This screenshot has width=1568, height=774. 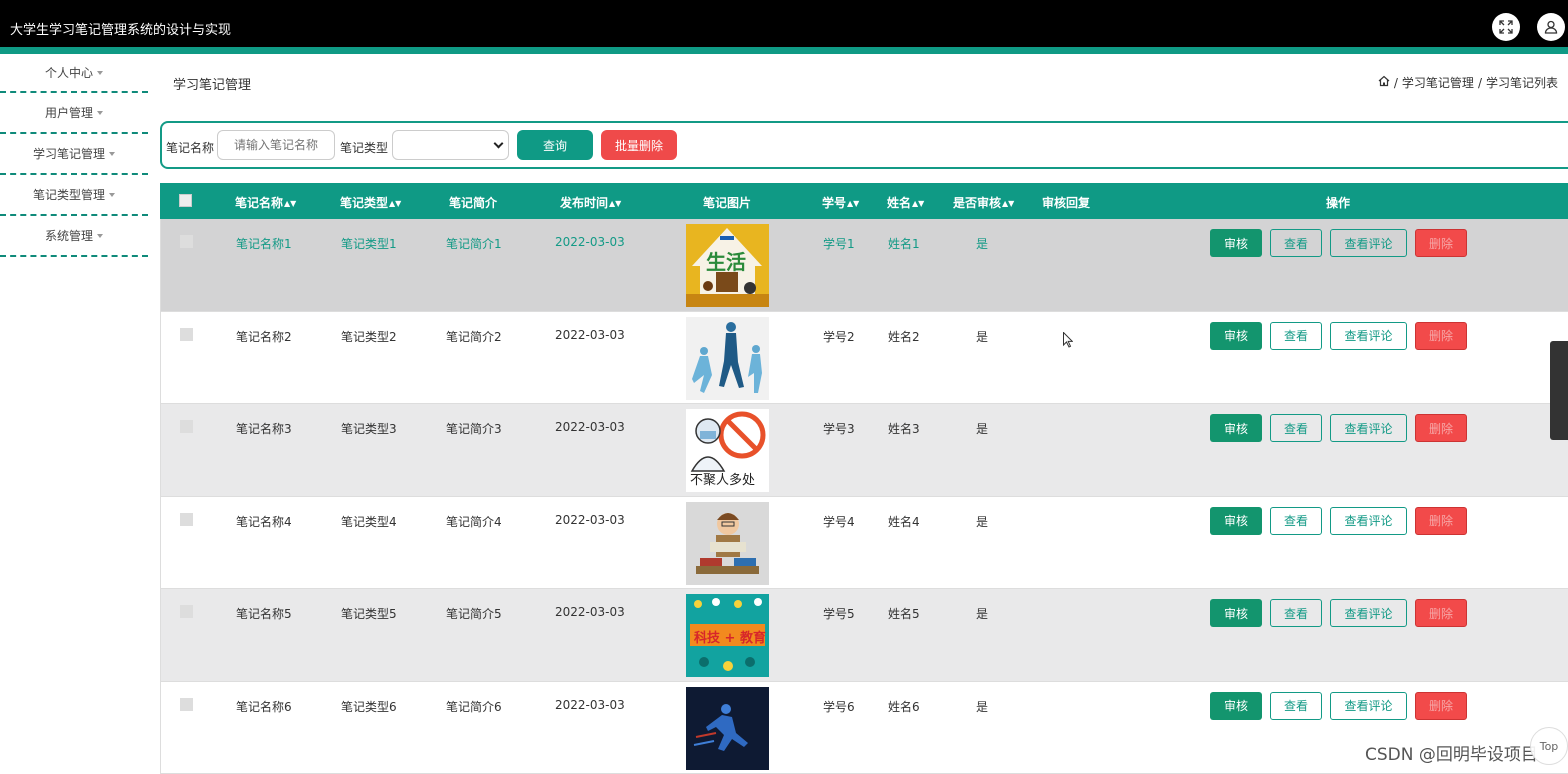 What do you see at coordinates (726, 260) in the screenshot?
I see `image-caption: 生活` at bounding box center [726, 260].